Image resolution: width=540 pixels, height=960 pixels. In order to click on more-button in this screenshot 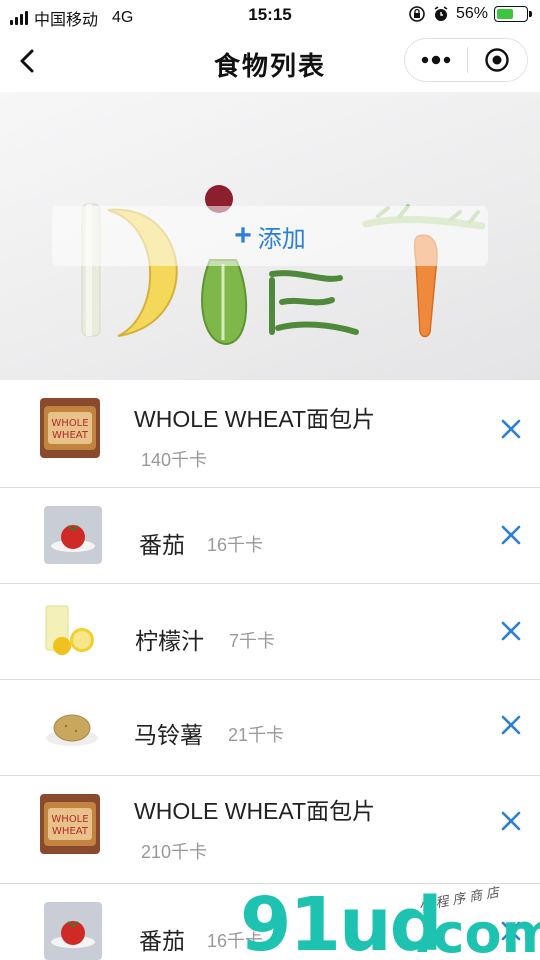, I will do `click(436, 60)`.